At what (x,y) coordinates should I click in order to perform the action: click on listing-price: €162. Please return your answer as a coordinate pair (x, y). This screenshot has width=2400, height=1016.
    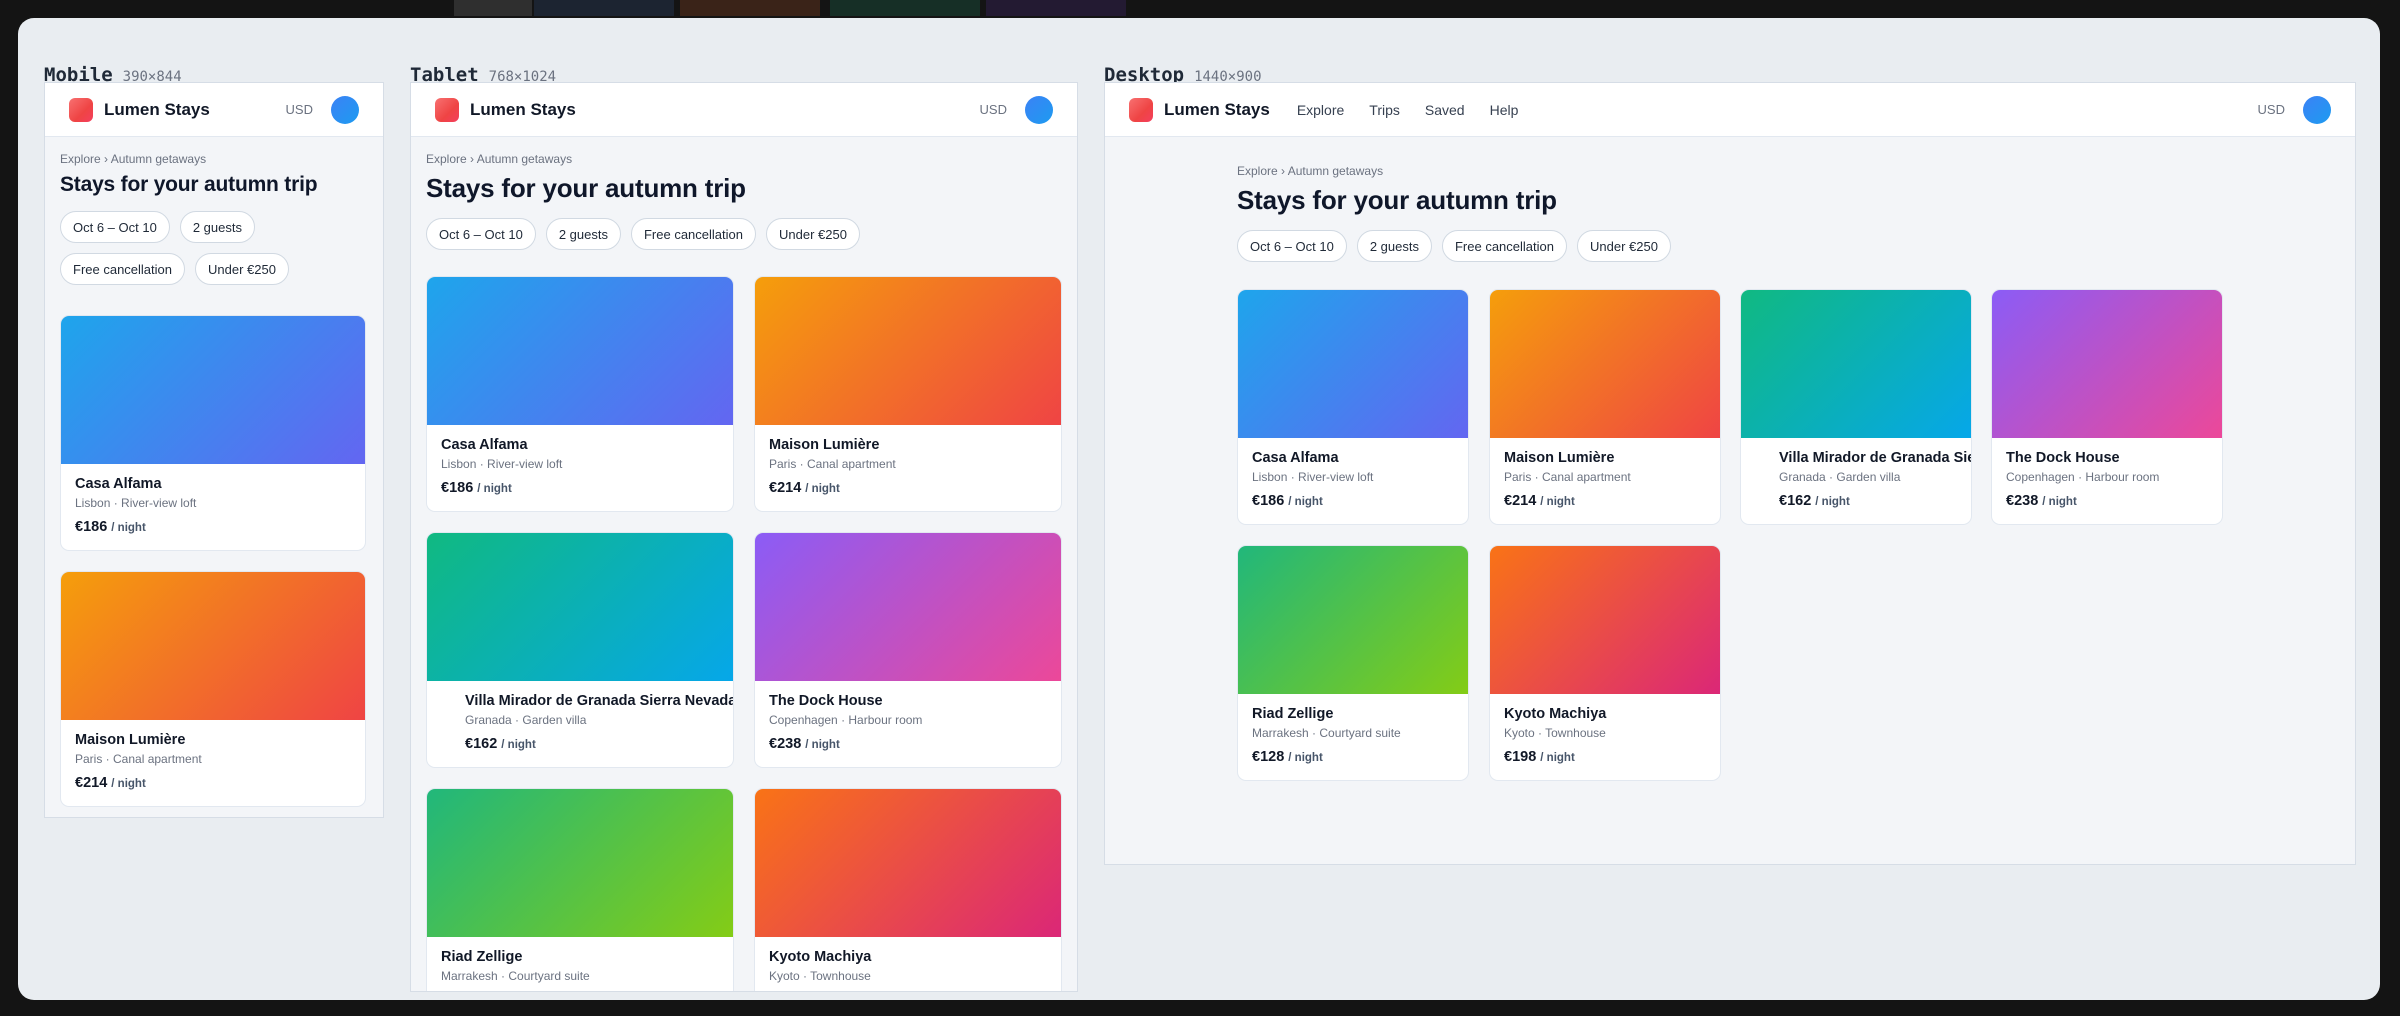
    Looking at the image, I should click on (481, 744).